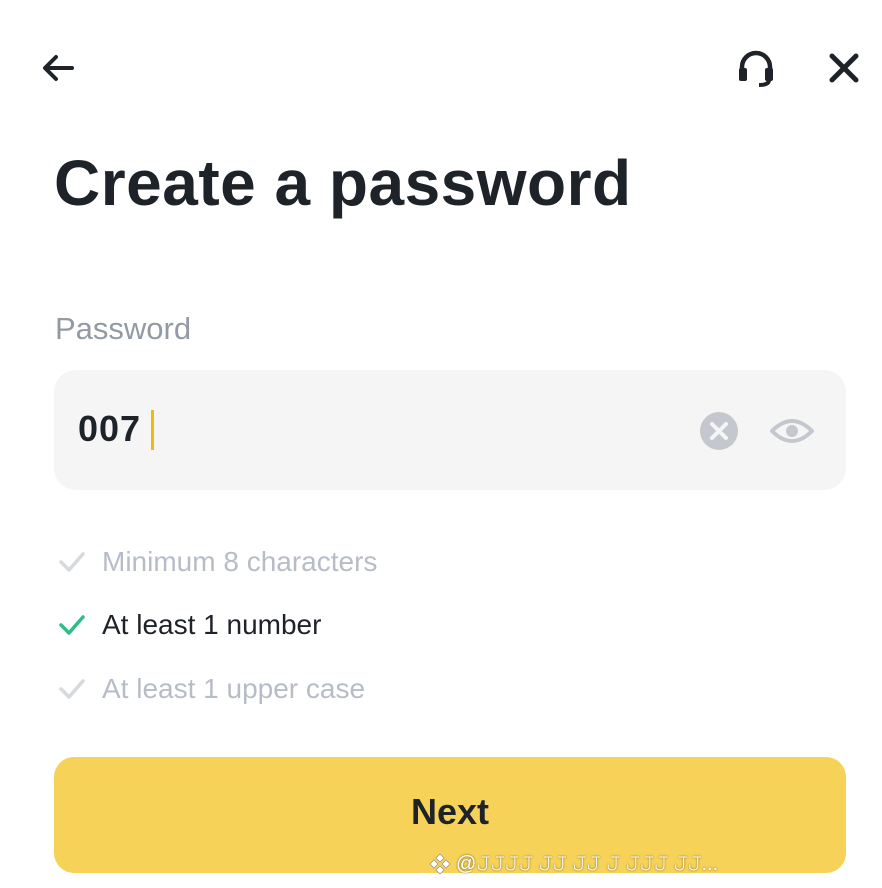  I want to click on arrow-left-icon, so click(58, 68).